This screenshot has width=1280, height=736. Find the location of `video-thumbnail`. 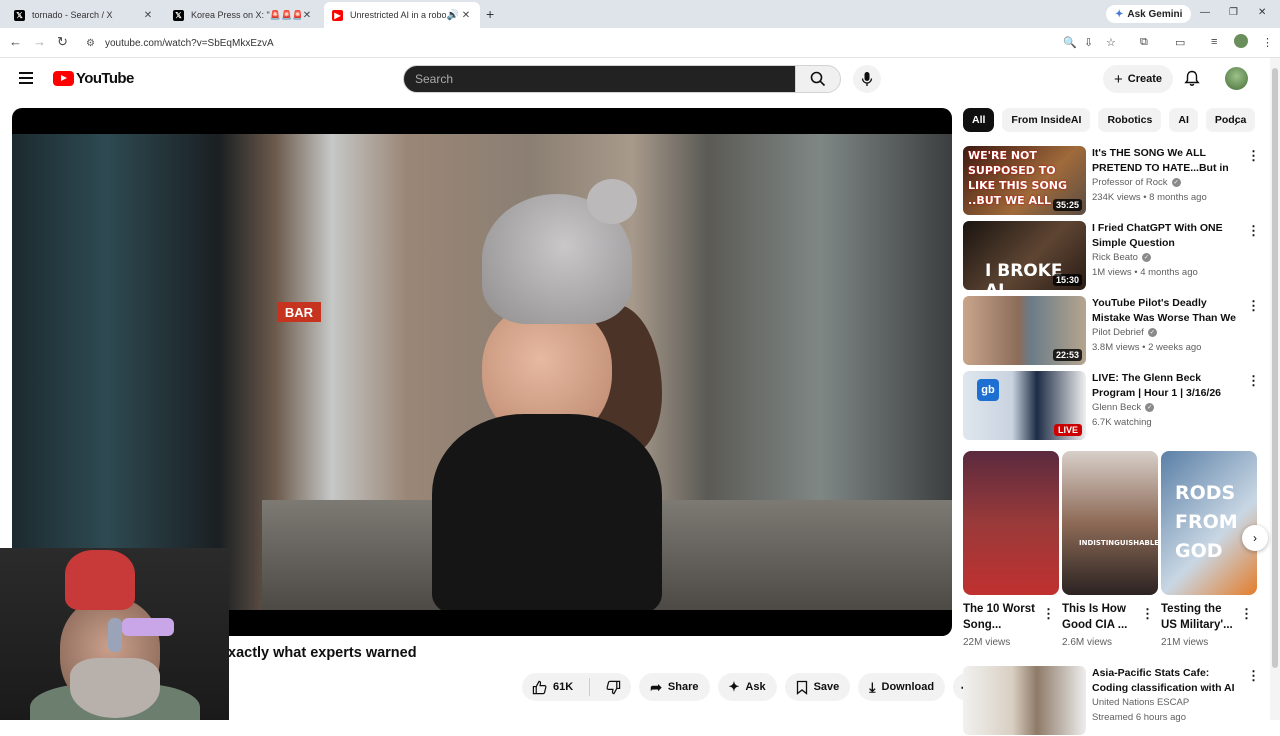

video-thumbnail is located at coordinates (1024, 700).